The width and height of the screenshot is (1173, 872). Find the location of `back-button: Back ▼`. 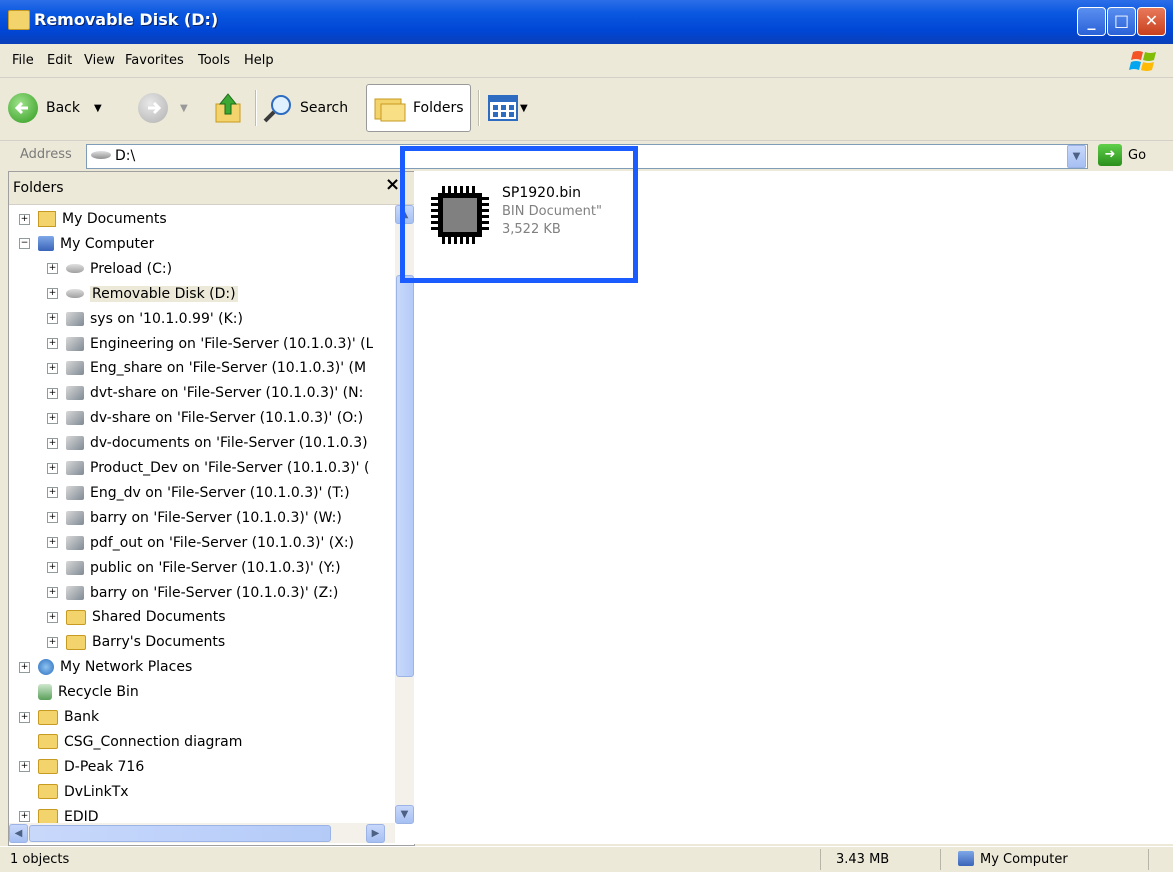

back-button: Back ▼ is located at coordinates (55, 108).